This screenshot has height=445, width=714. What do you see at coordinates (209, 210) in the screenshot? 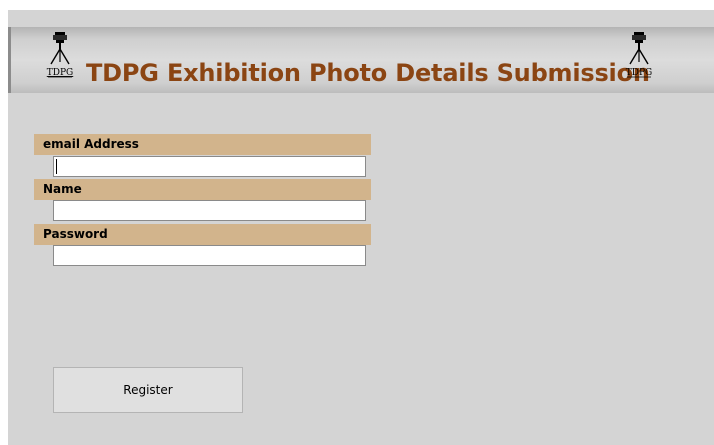
I see `name-input` at bounding box center [209, 210].